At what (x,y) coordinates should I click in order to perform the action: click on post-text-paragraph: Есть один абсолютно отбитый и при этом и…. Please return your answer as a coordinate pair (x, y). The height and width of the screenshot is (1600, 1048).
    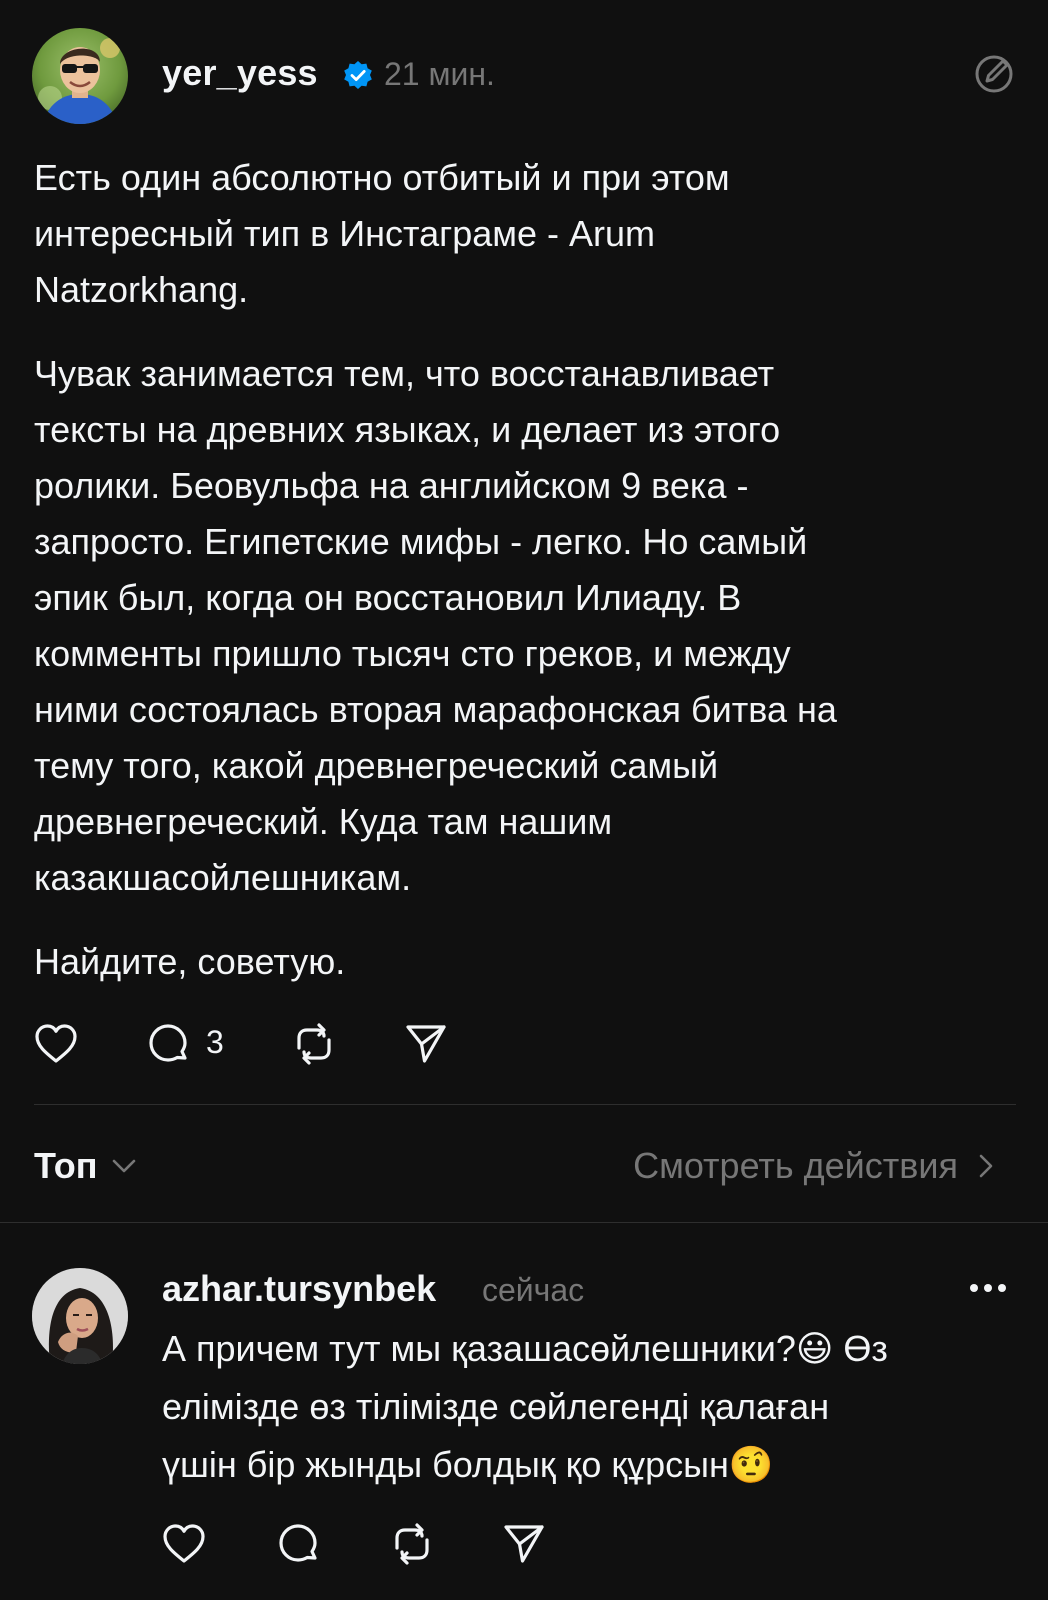
    Looking at the image, I should click on (382, 233).